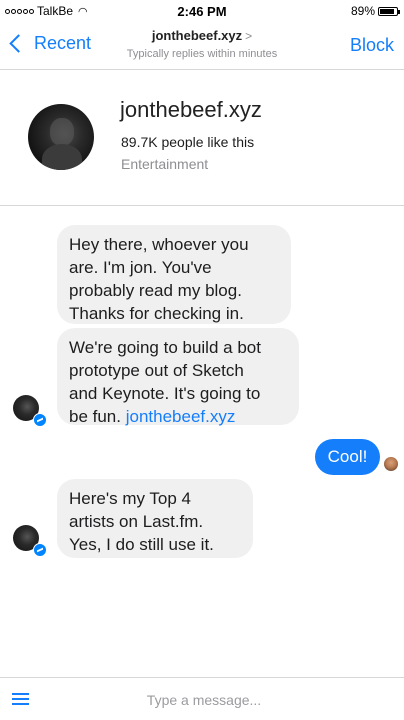 The image size is (404, 720). I want to click on status-time: 2:46 PM, so click(202, 11).